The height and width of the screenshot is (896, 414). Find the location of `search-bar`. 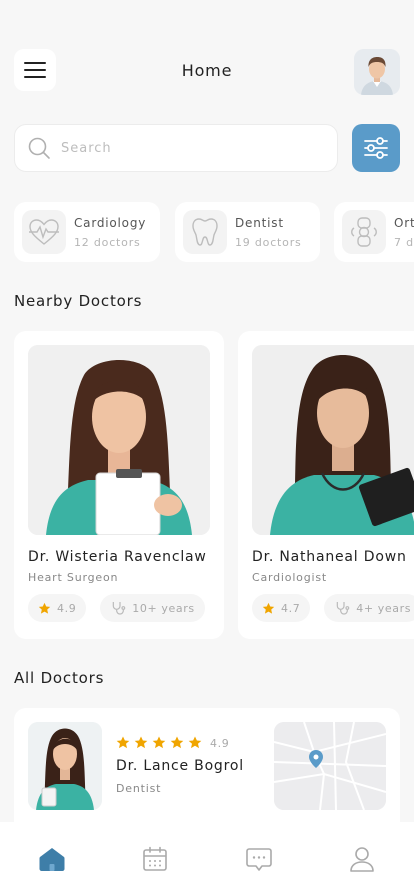

search-bar is located at coordinates (176, 148).